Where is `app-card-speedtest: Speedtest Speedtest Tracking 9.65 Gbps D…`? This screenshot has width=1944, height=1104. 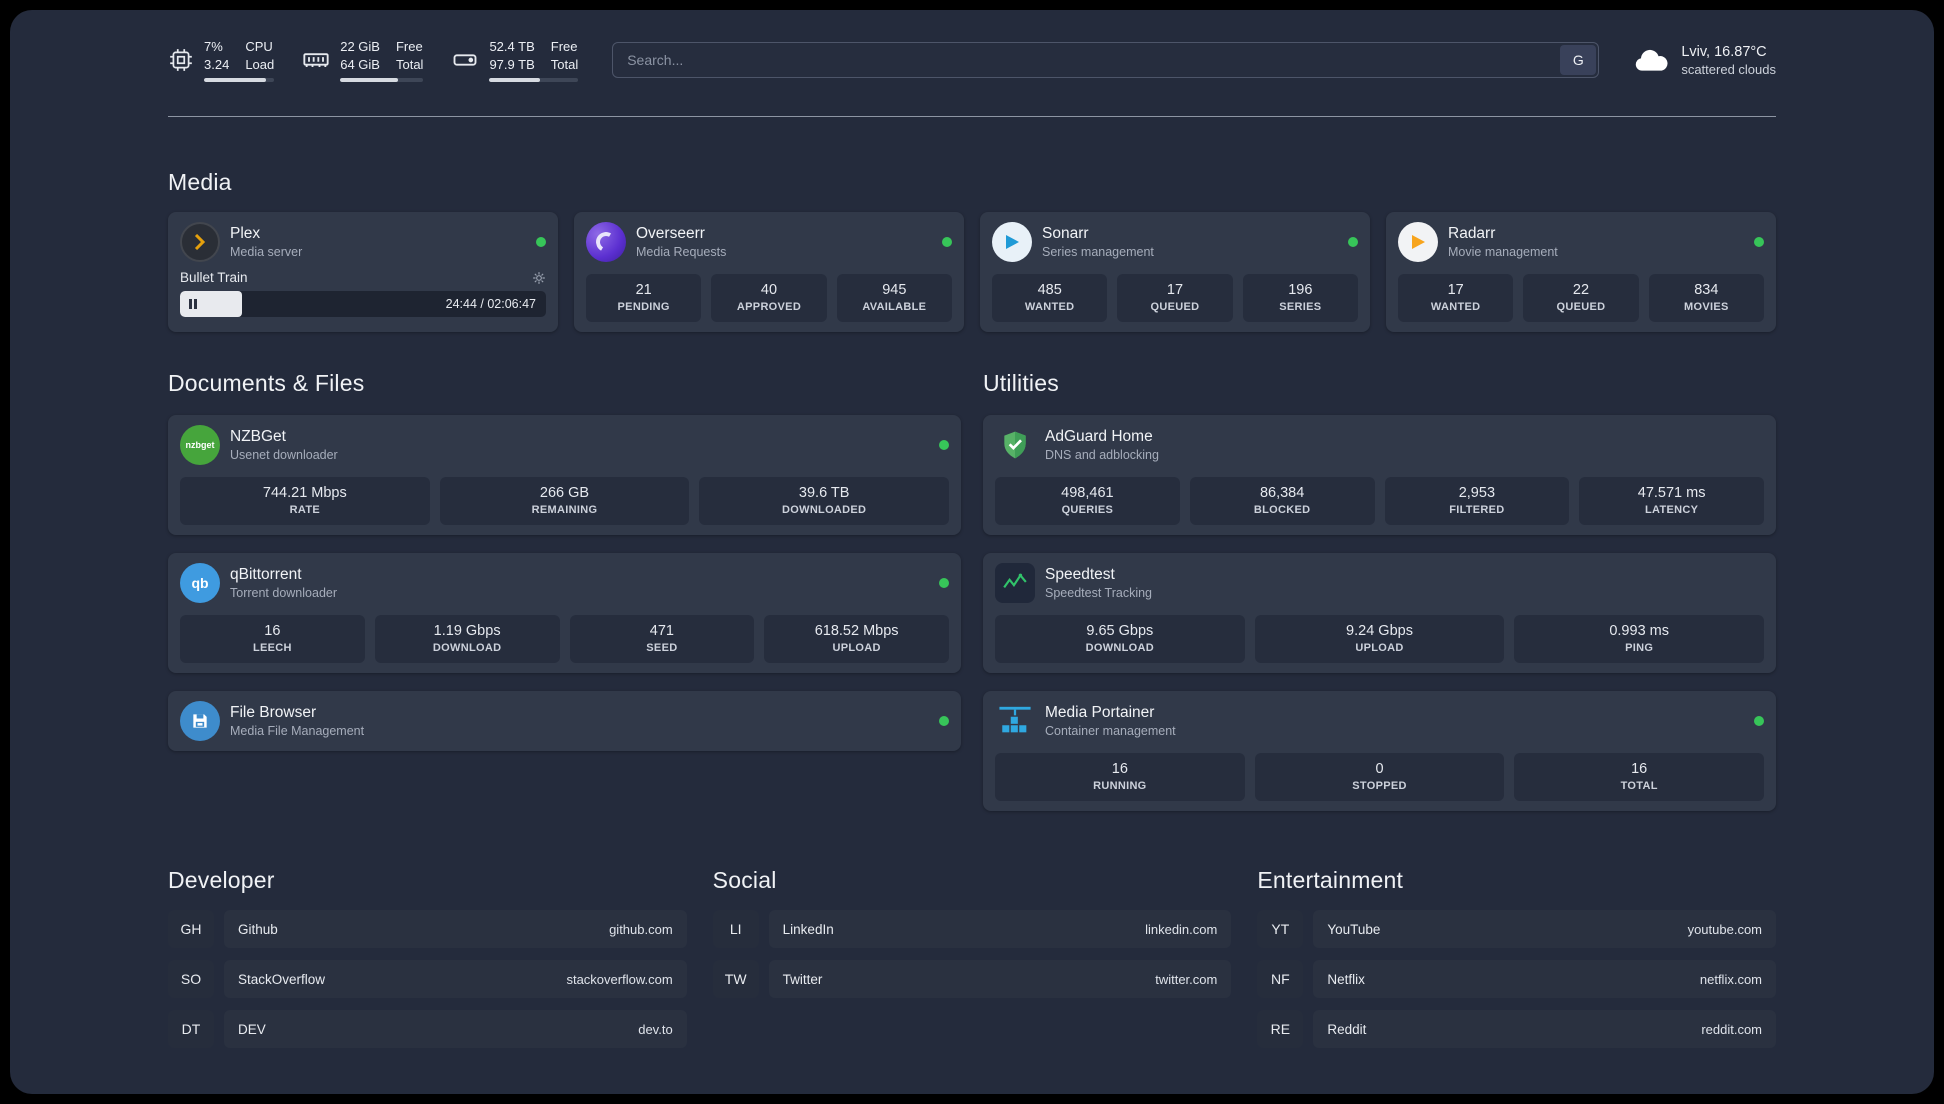 app-card-speedtest: Speedtest Speedtest Tracking 9.65 Gbps D… is located at coordinates (1379, 613).